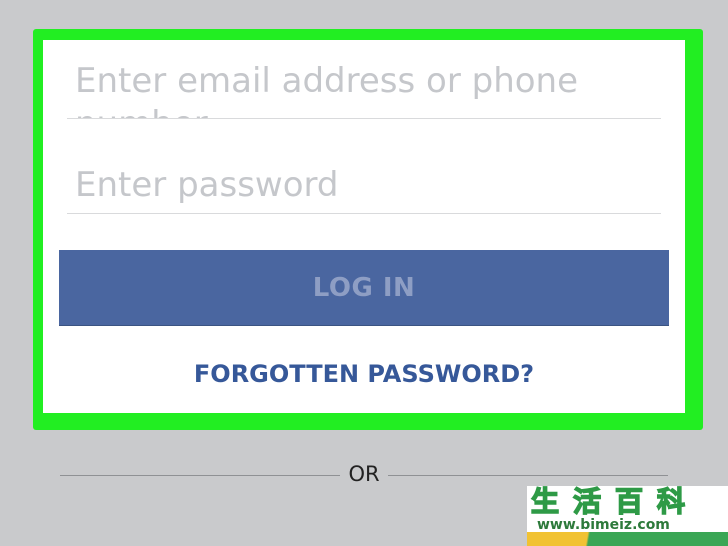 The width and height of the screenshot is (728, 546). Describe the element at coordinates (364, 474) in the screenshot. I see `divider-or-text: OR` at that location.